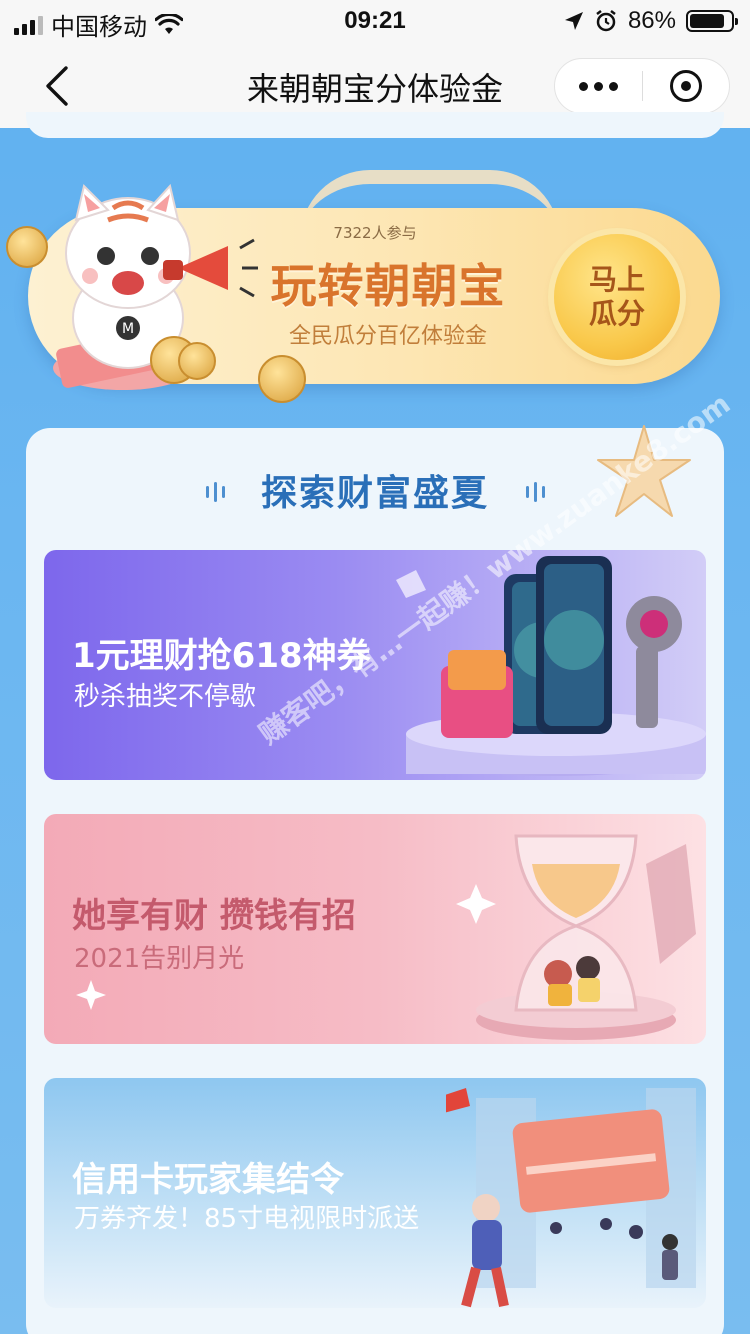 This screenshot has width=750, height=1334. What do you see at coordinates (91, 995) in the screenshot?
I see `sparkle-icon` at bounding box center [91, 995].